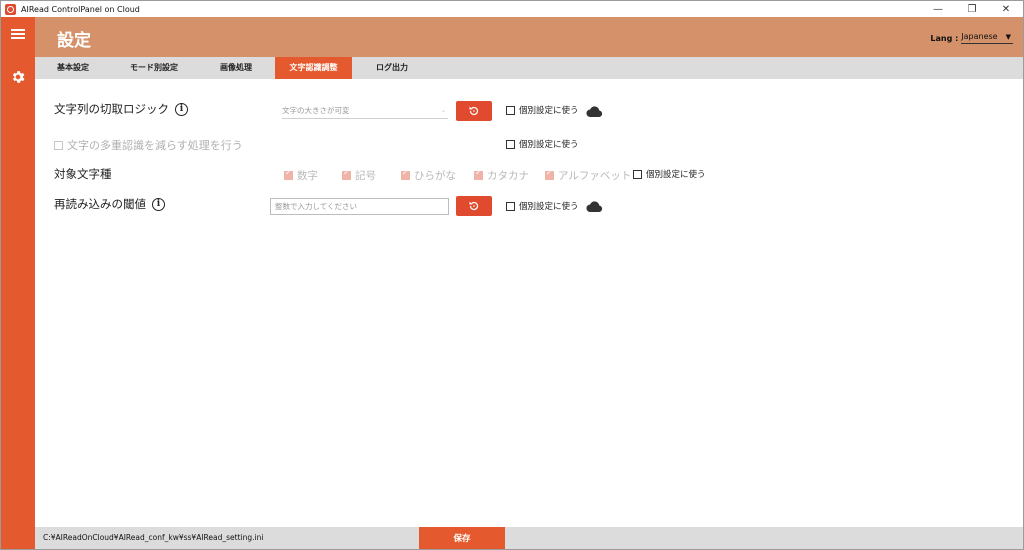 Image resolution: width=1024 pixels, height=550 pixels. I want to click on cut-logic-row: 文字列の切取ロジック i, so click(121, 109).